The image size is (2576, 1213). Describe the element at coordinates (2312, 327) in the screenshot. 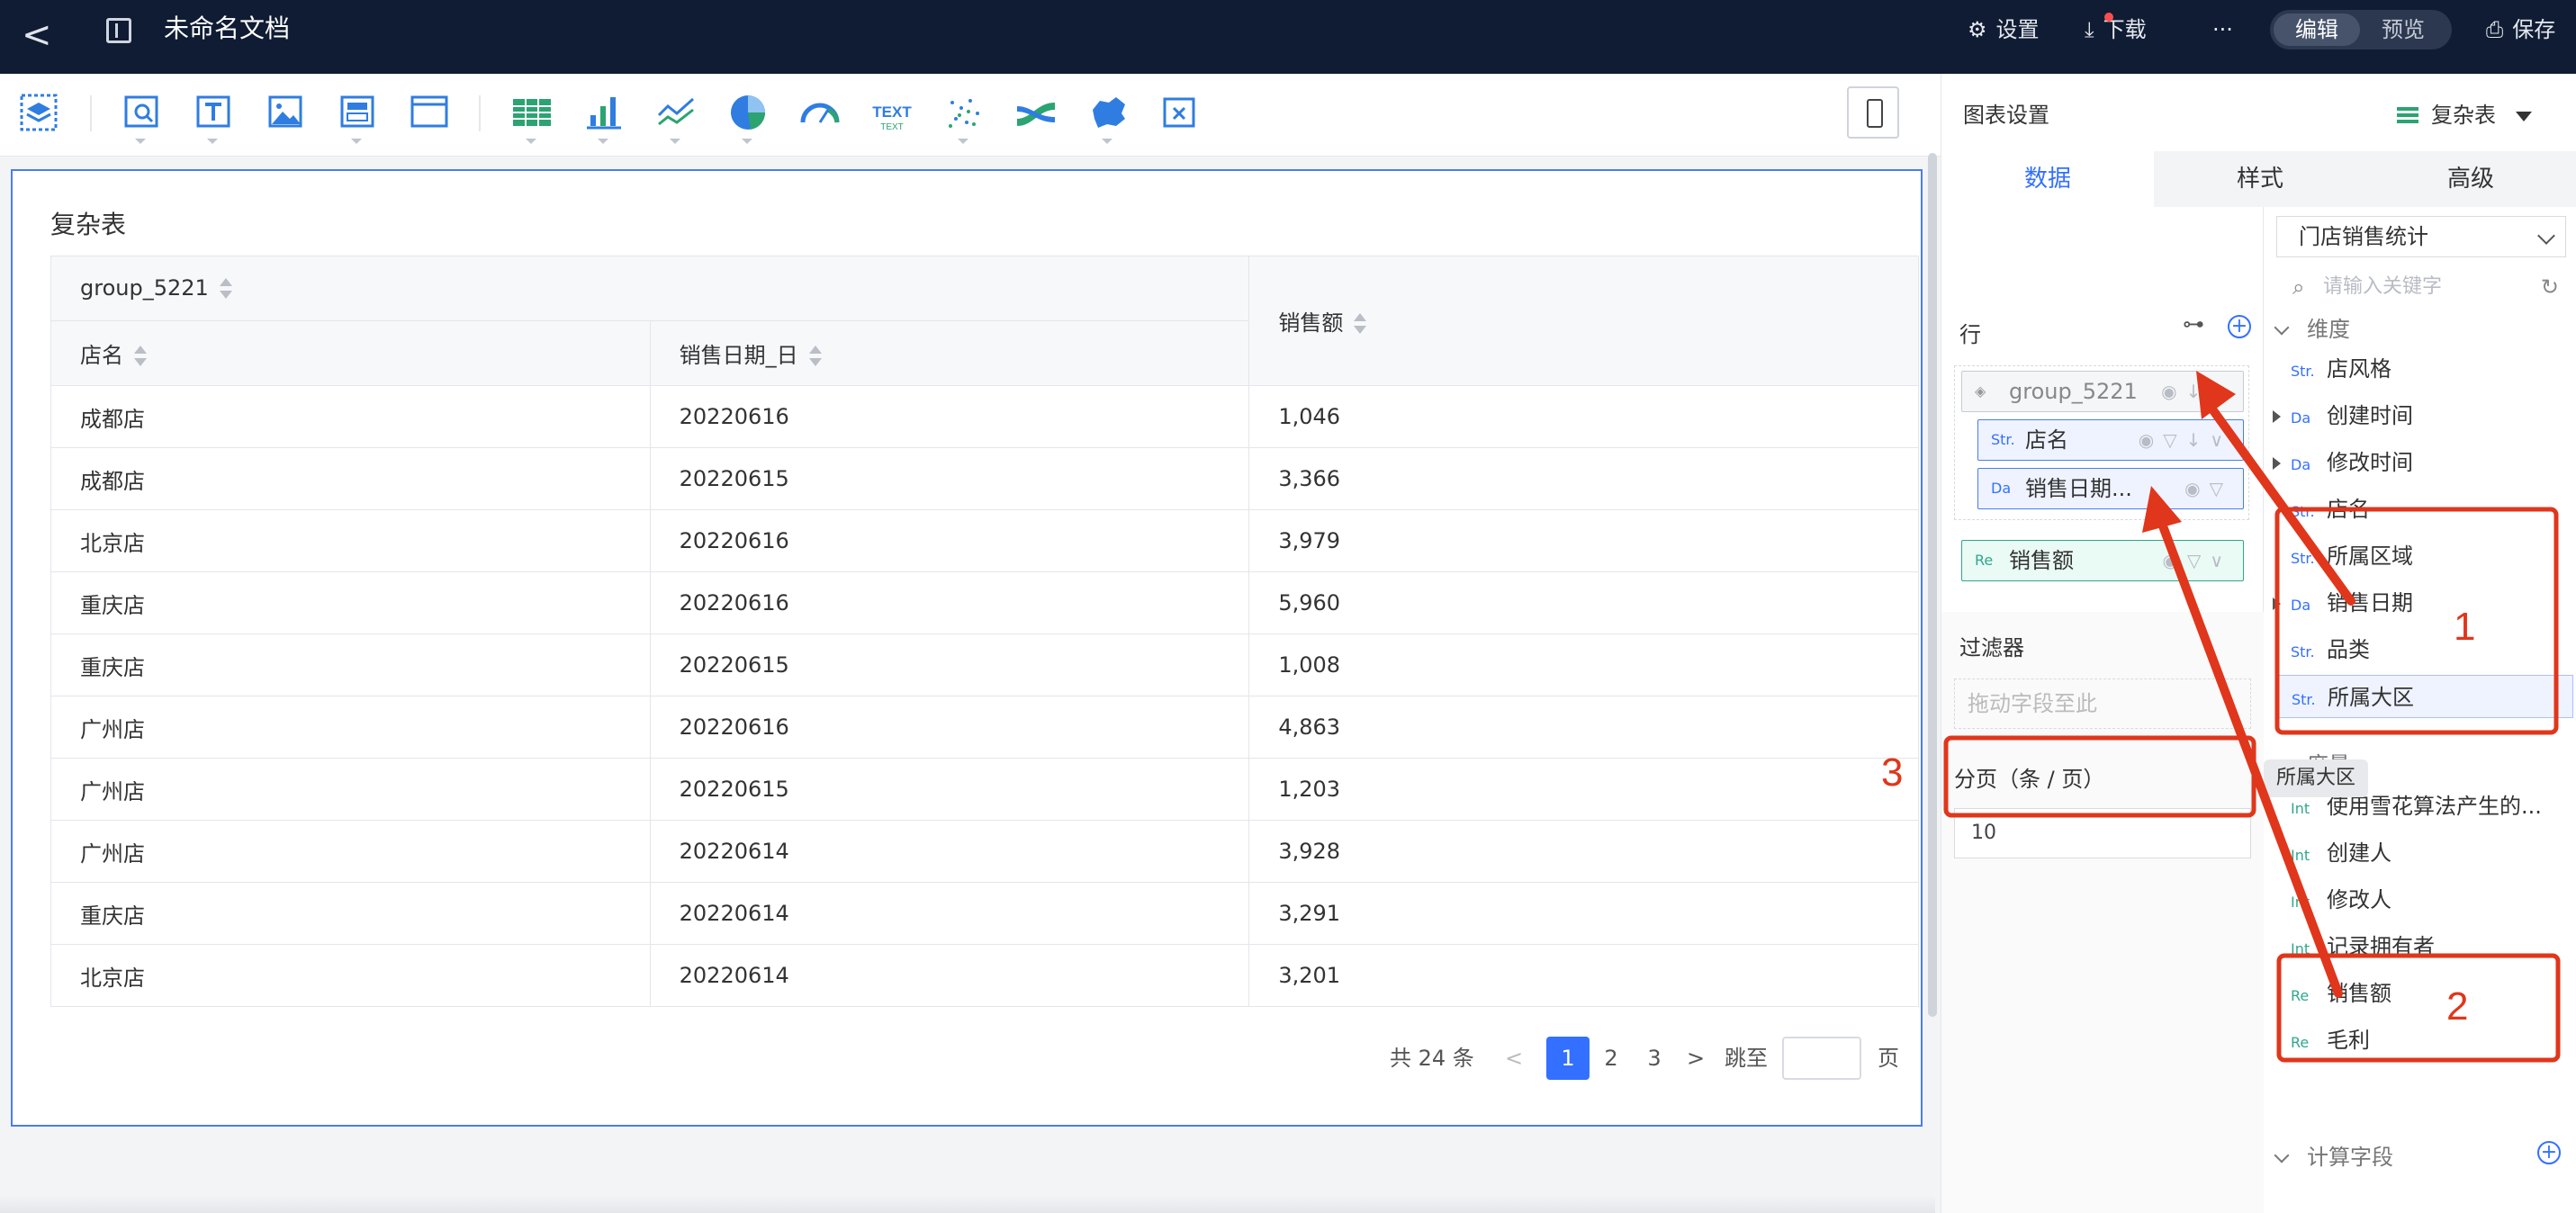

I see `dimensions-group: 维度` at that location.